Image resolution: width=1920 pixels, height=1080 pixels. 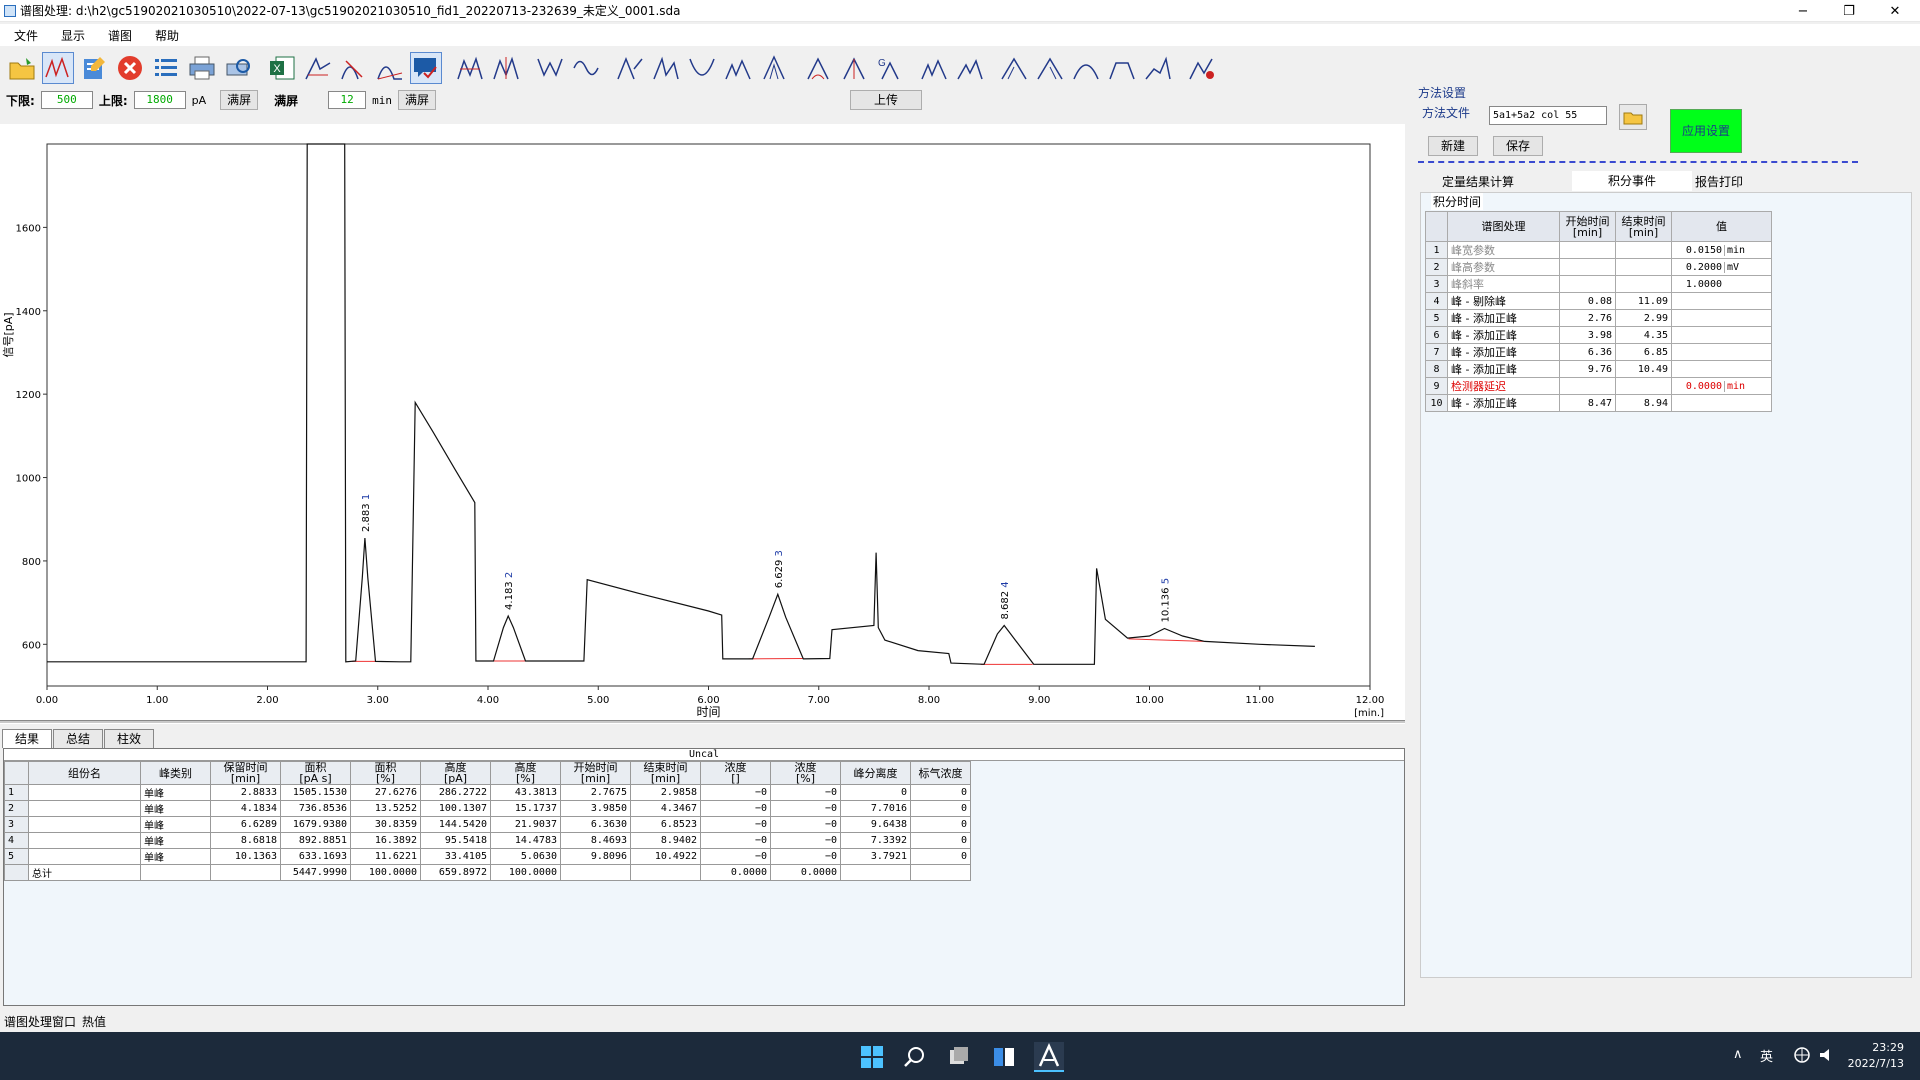 What do you see at coordinates (1598, 352) in the screenshot?
I see `event-row: 7峰 - 添加正峰 6.36 6.85` at bounding box center [1598, 352].